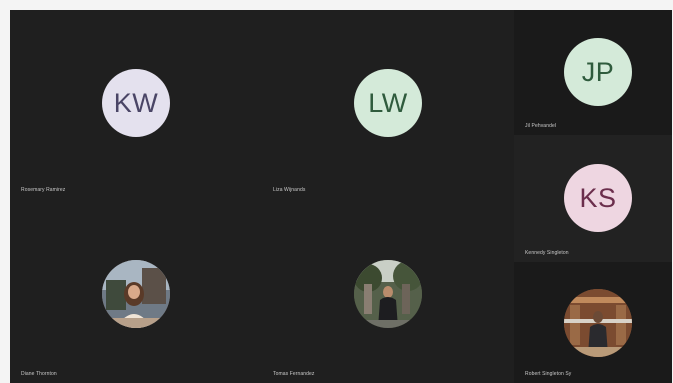 This screenshot has height=383, width=673. What do you see at coordinates (541, 126) in the screenshot?
I see `participant-name: Jil Pehvandel` at bounding box center [541, 126].